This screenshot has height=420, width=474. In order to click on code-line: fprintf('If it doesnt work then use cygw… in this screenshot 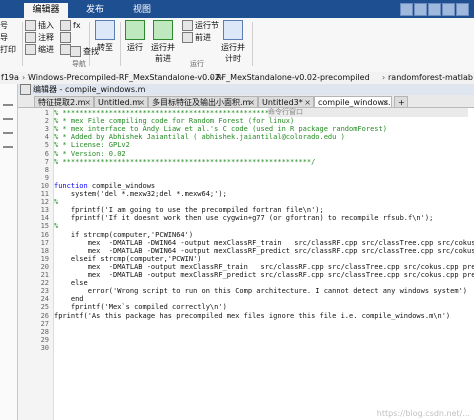, I will do `click(244, 218)`.